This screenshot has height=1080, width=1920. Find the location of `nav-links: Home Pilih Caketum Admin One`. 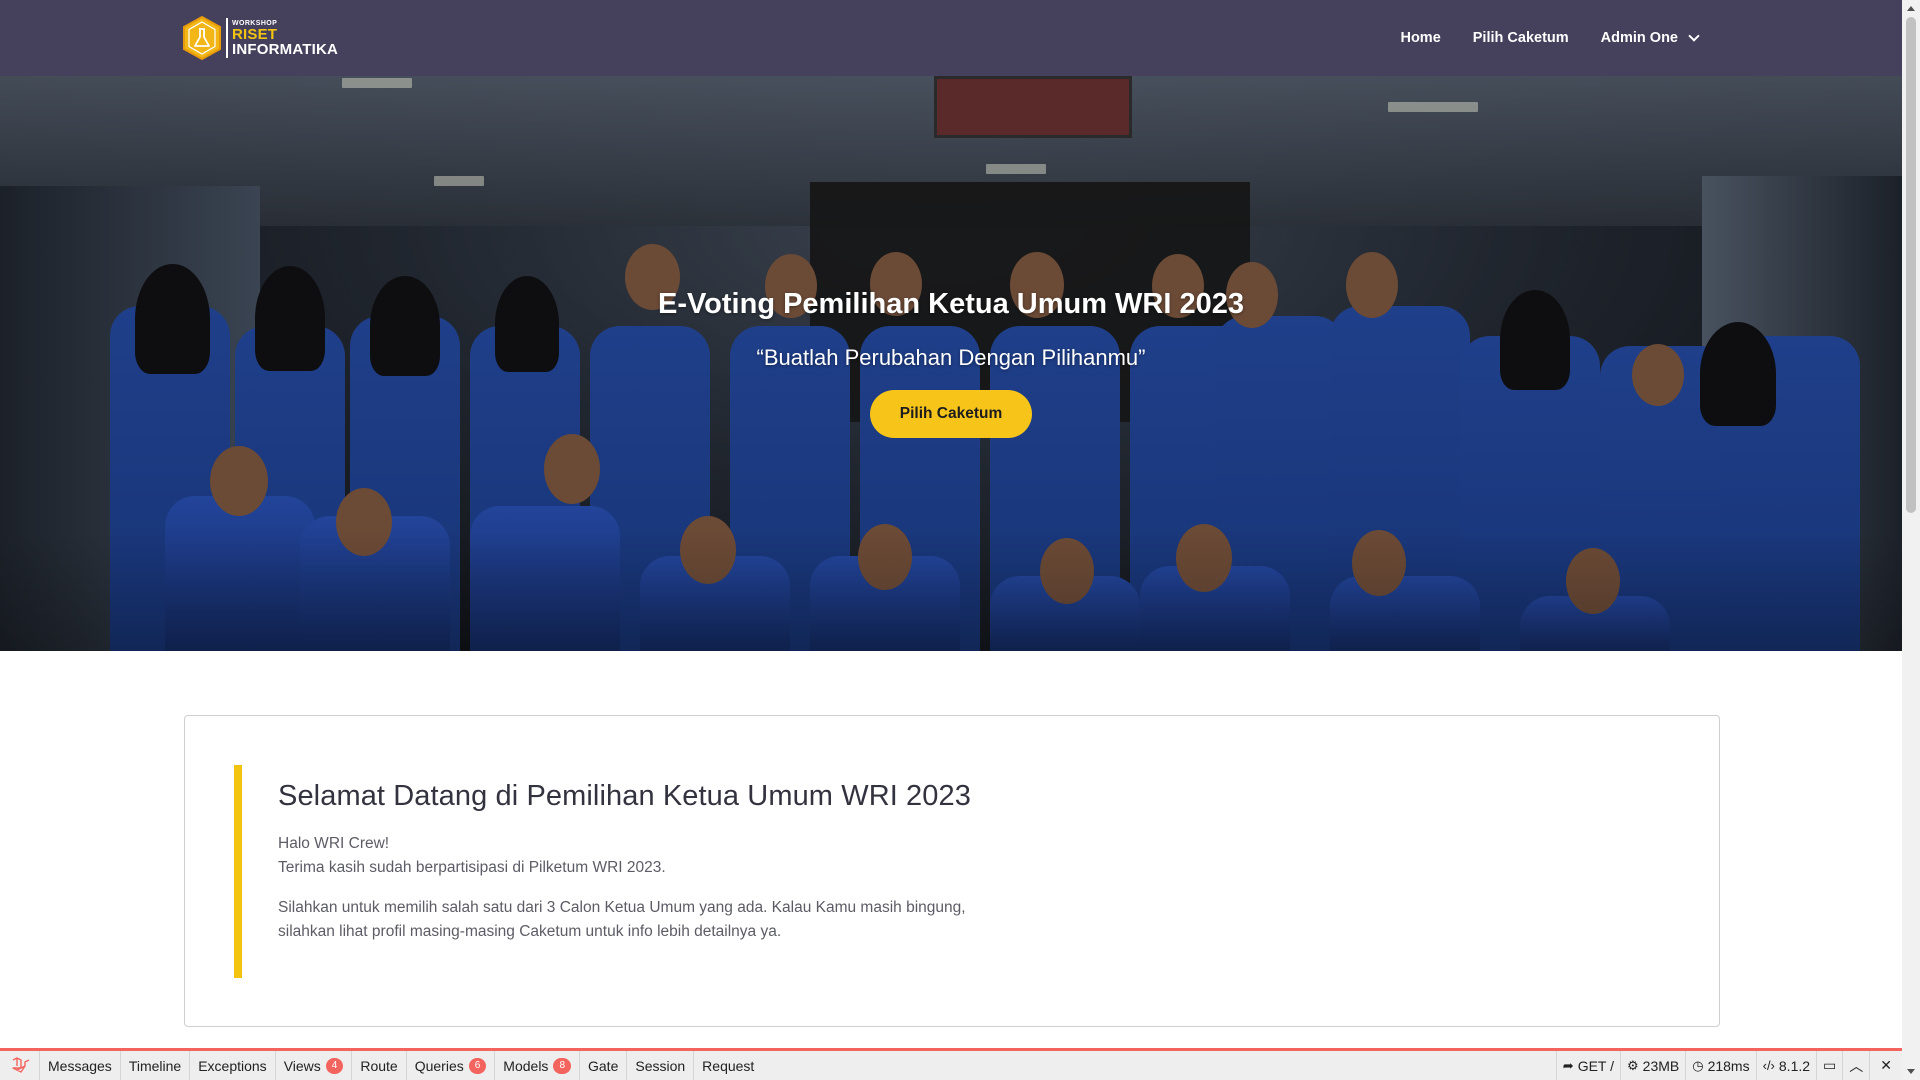

nav-links: Home Pilih Caketum Admin One is located at coordinates (1534, 38).